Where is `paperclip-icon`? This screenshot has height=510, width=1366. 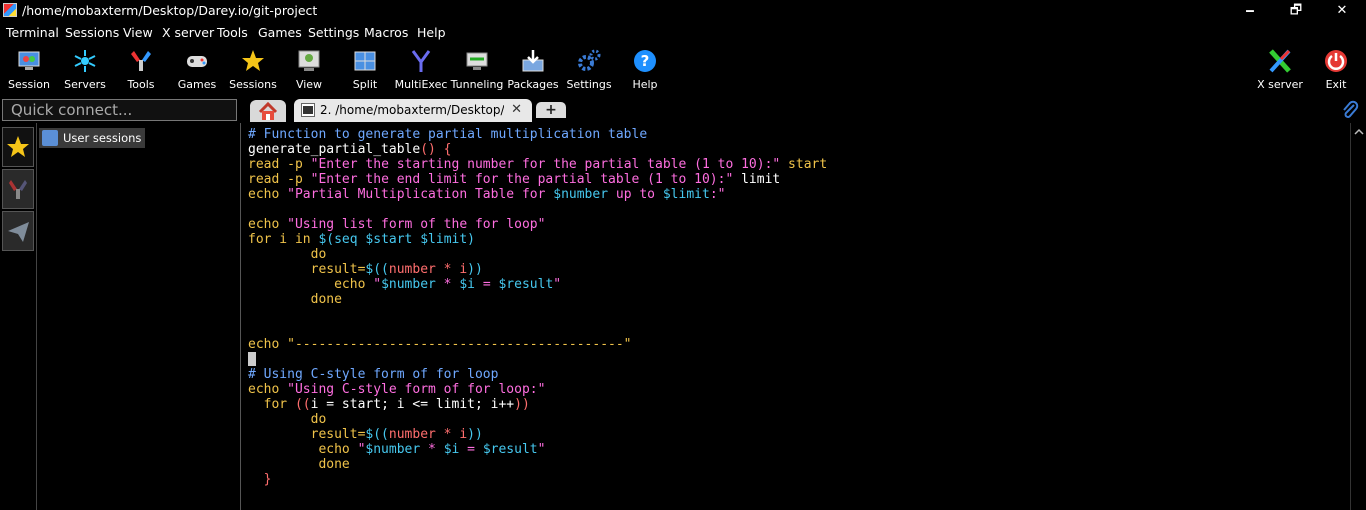 paperclip-icon is located at coordinates (1350, 110).